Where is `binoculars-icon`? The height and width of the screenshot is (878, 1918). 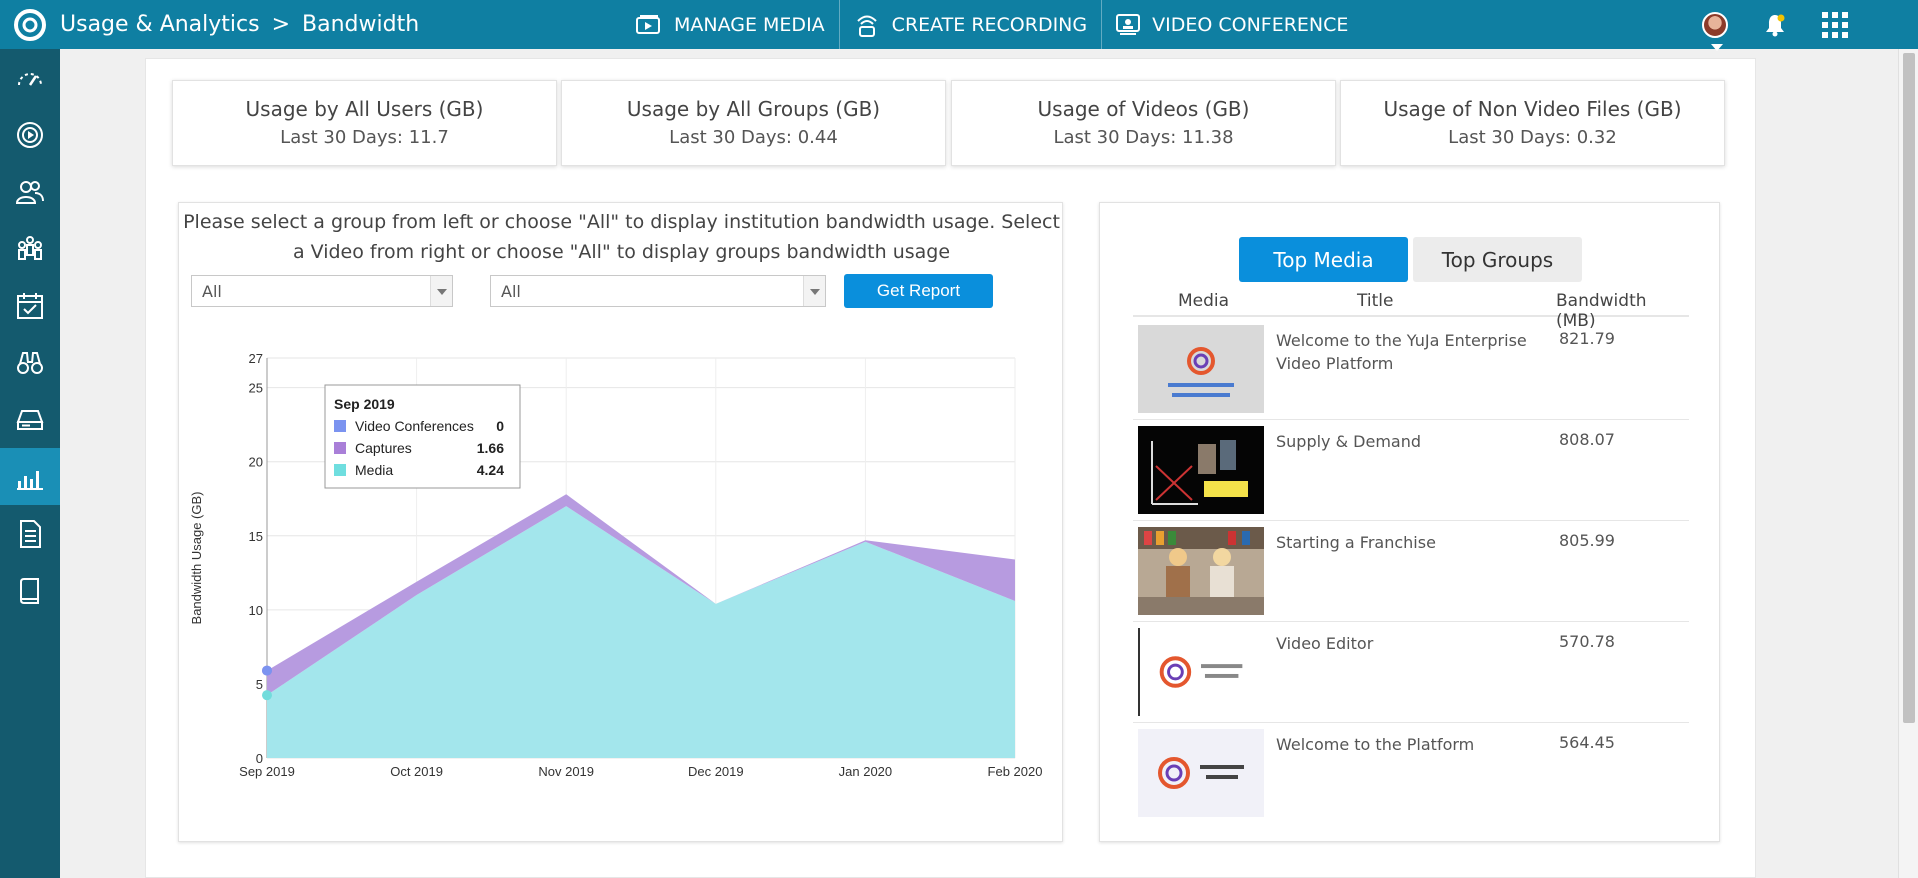 binoculars-icon is located at coordinates (30, 362).